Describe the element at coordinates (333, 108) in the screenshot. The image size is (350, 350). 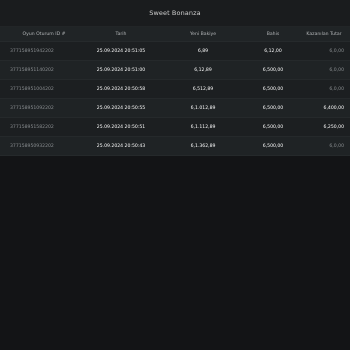
I see `win-cell: 6,400,00` at that location.